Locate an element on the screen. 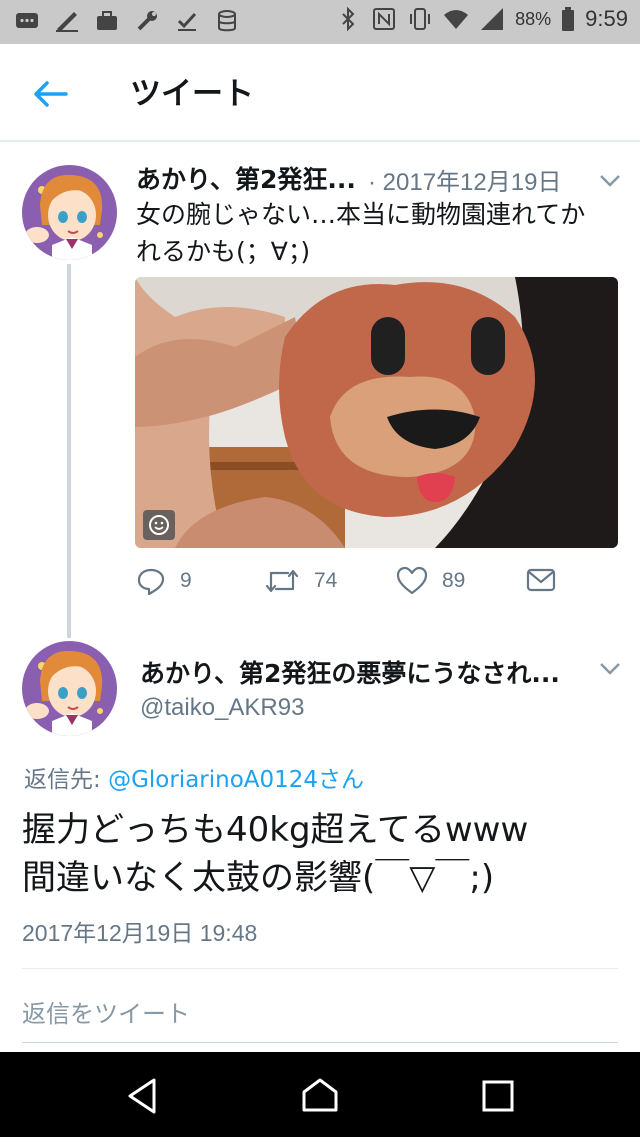 This screenshot has width=640, height=1137. reply-mention-link: @GloriarinoA0124さん is located at coordinates (236, 780).